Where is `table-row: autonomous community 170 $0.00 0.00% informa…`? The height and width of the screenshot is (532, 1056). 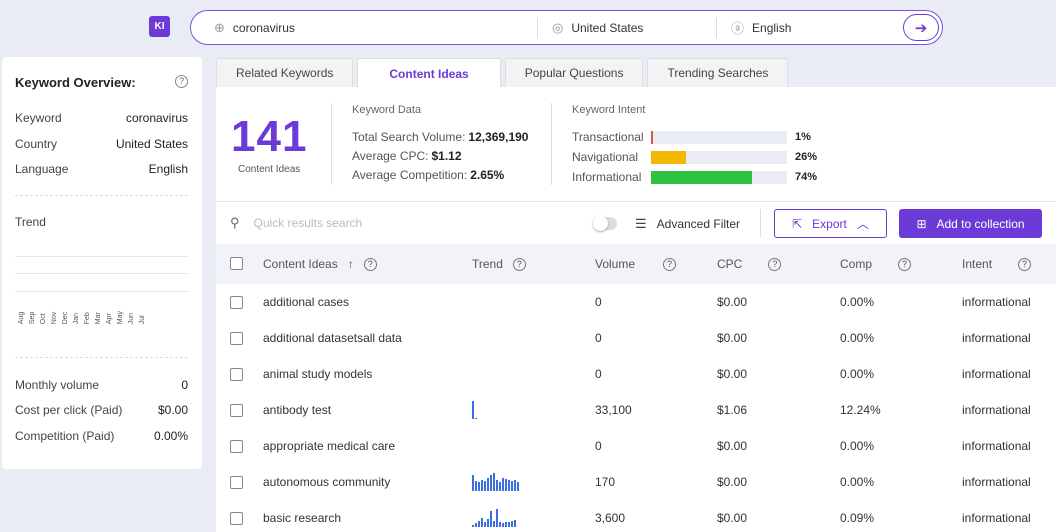
table-row: autonomous community 170 $0.00 0.00% informa… is located at coordinates (636, 482).